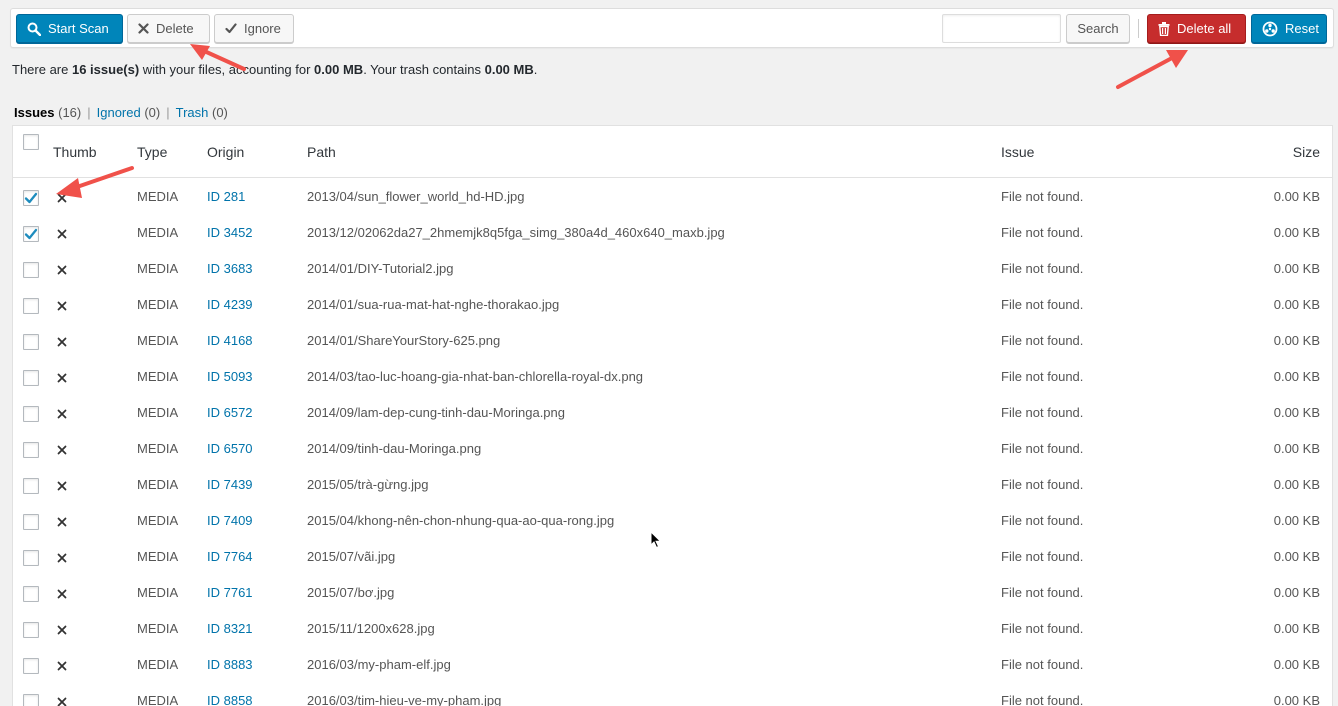 The image size is (1338, 706). Describe the element at coordinates (230, 628) in the screenshot. I see `origin-link: ID 8321` at that location.